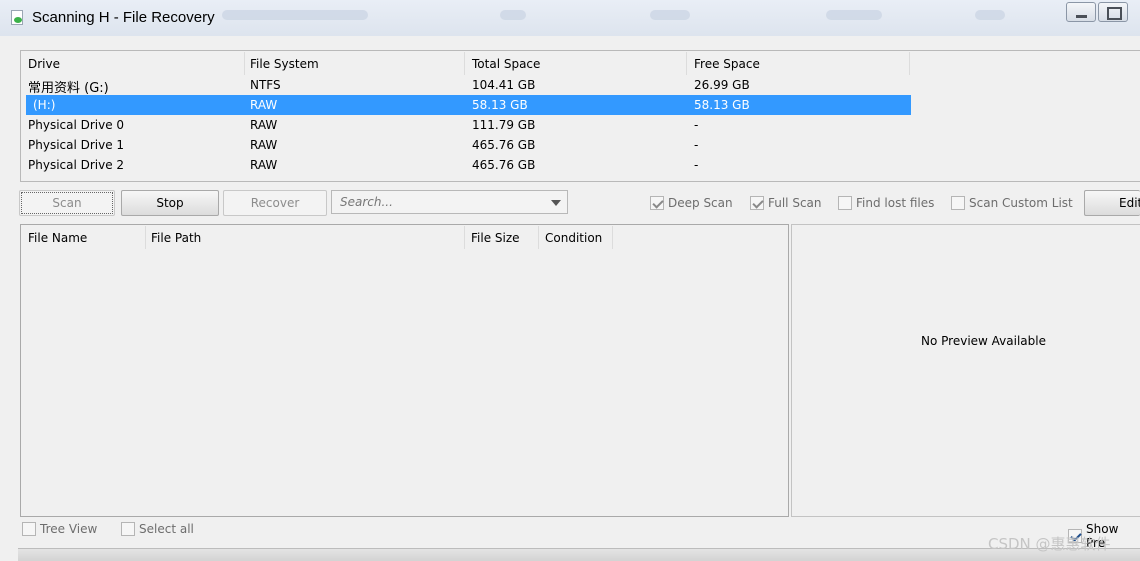 This screenshot has width=1140, height=561. I want to click on drive-row: Physical Drive 2 RAW 465.76 GB -, so click(468, 165).